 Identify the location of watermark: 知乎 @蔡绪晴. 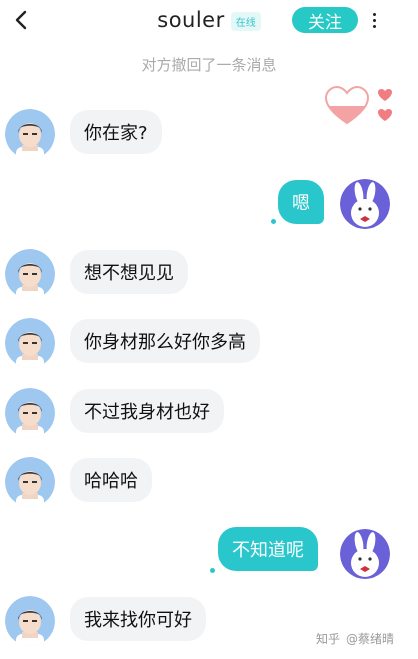
(355, 638).